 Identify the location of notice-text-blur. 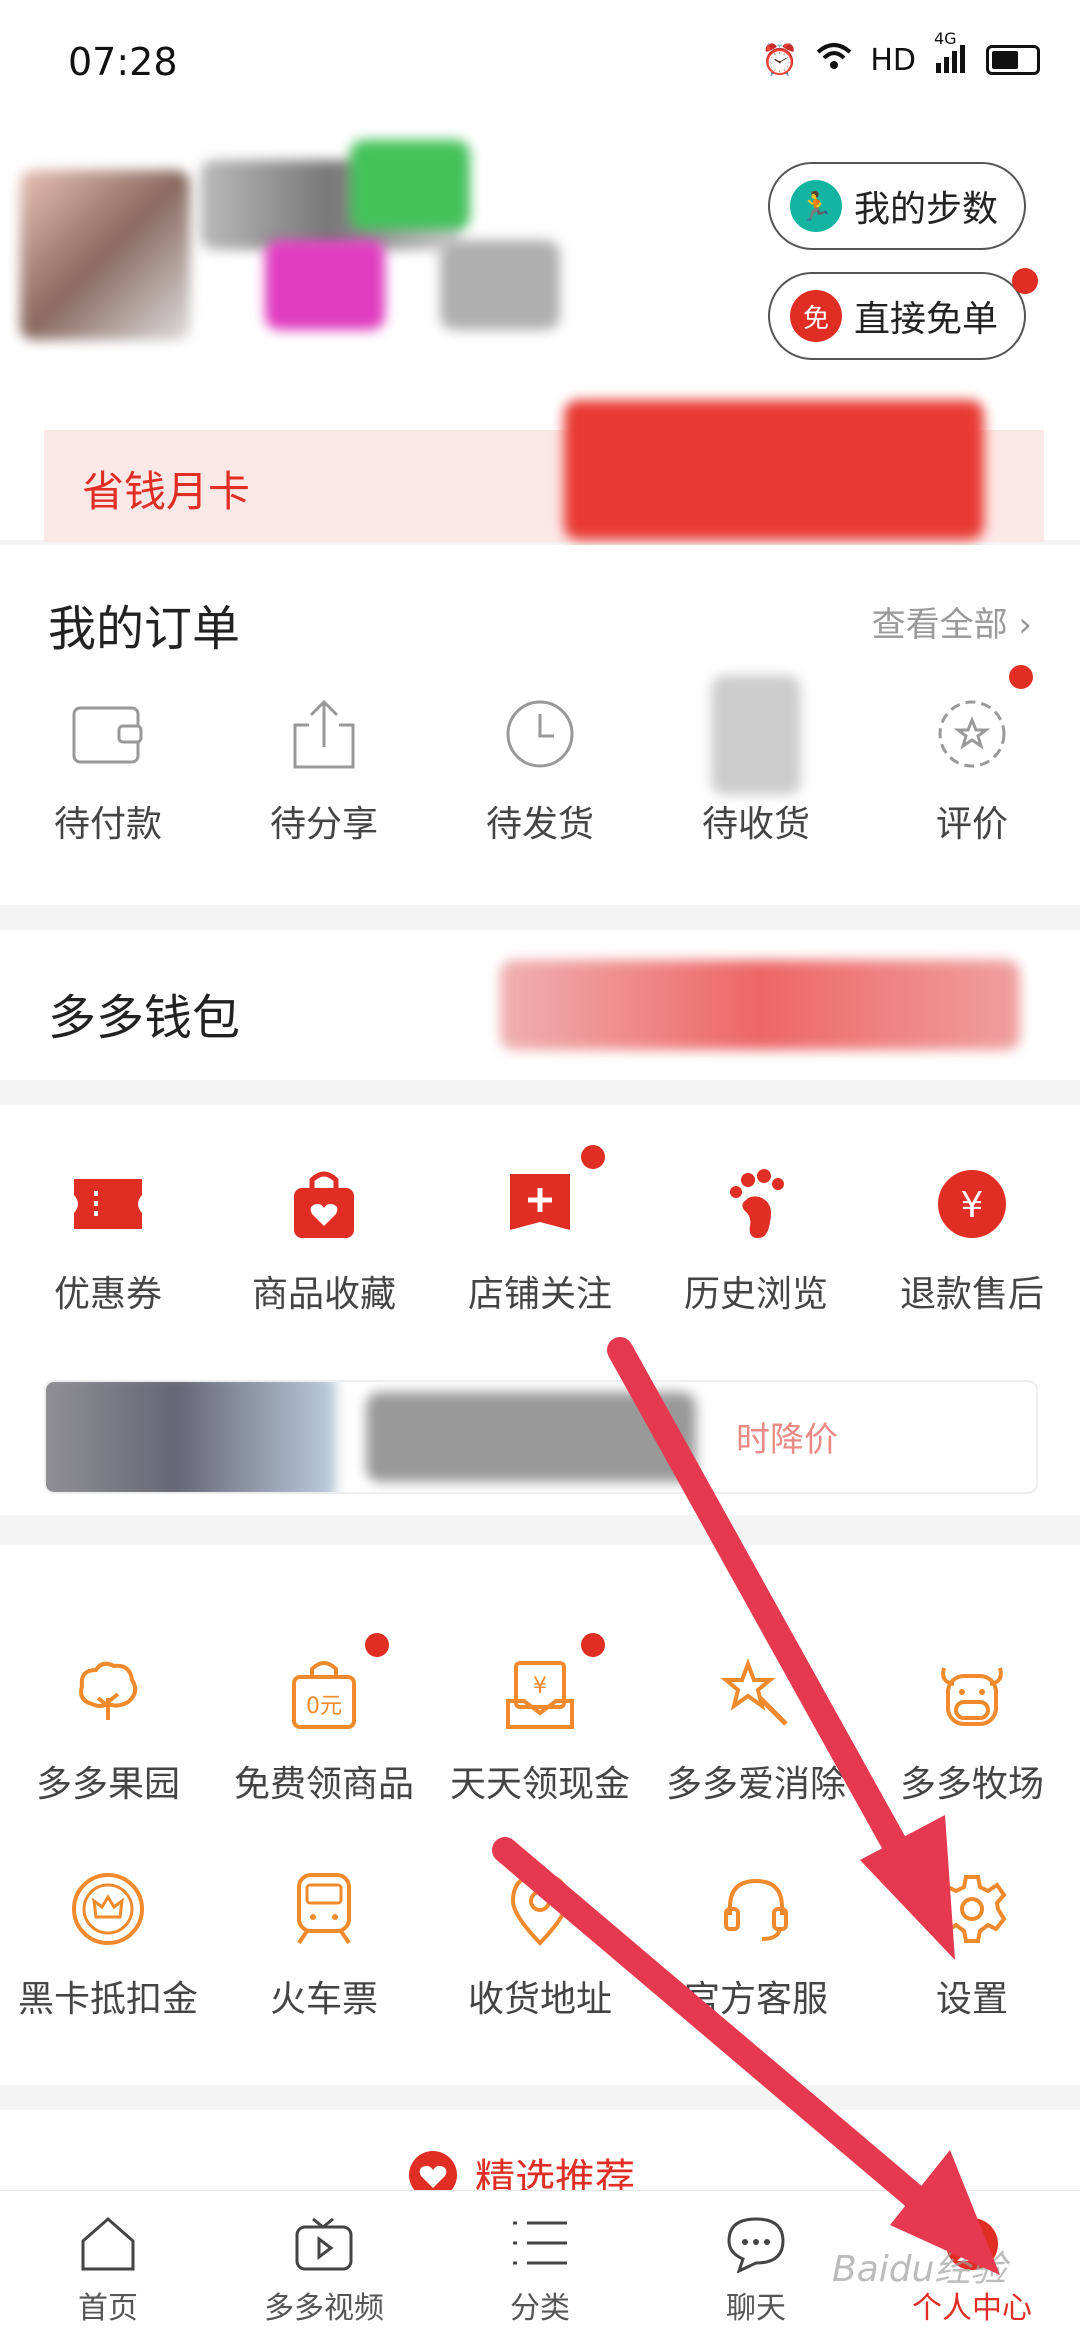
(531, 1437).